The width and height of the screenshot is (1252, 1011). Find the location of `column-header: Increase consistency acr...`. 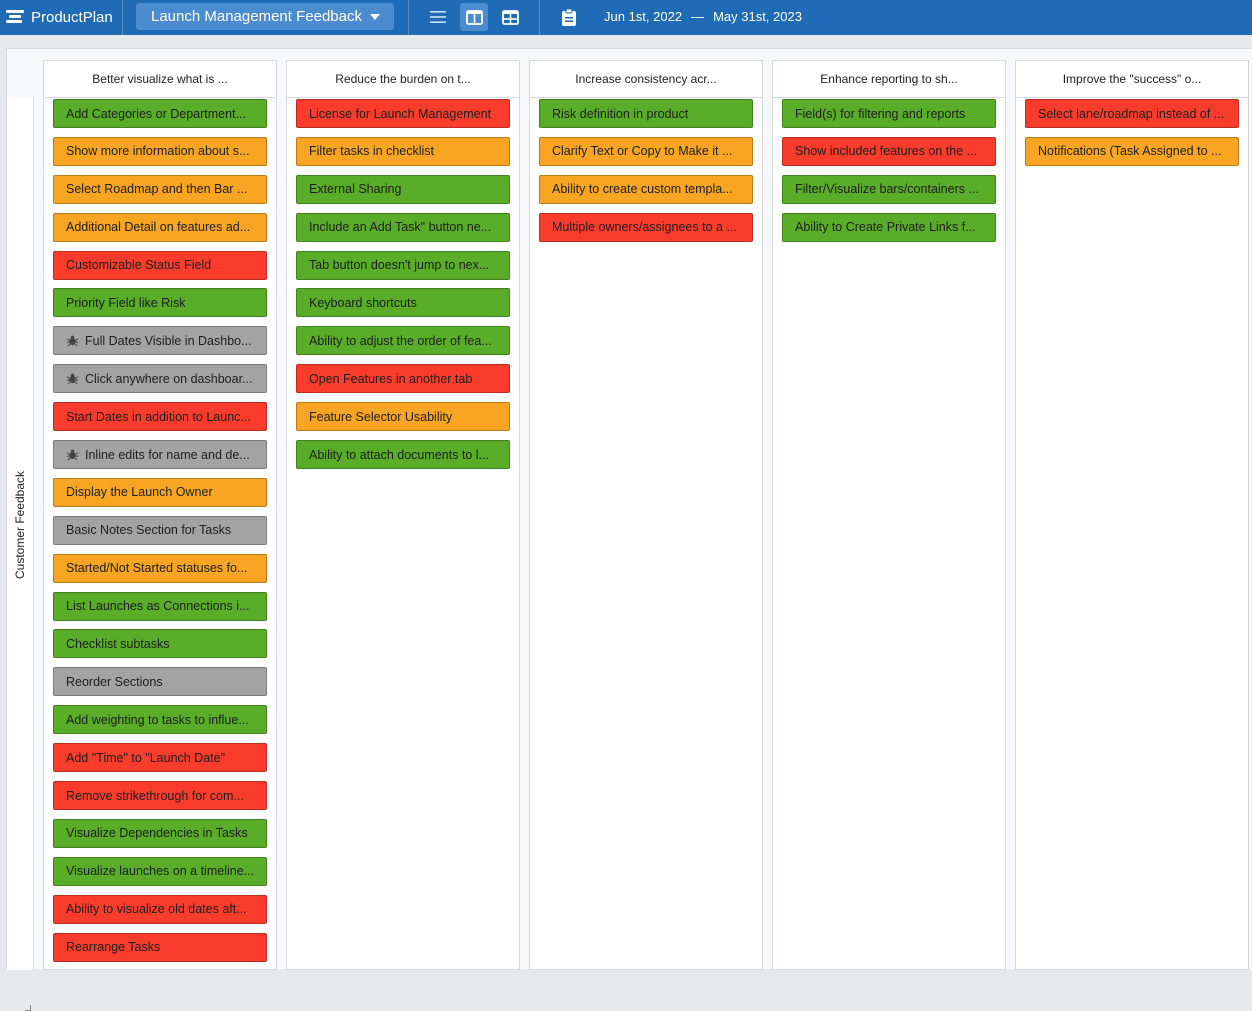

column-header: Increase consistency acr... is located at coordinates (646, 79).